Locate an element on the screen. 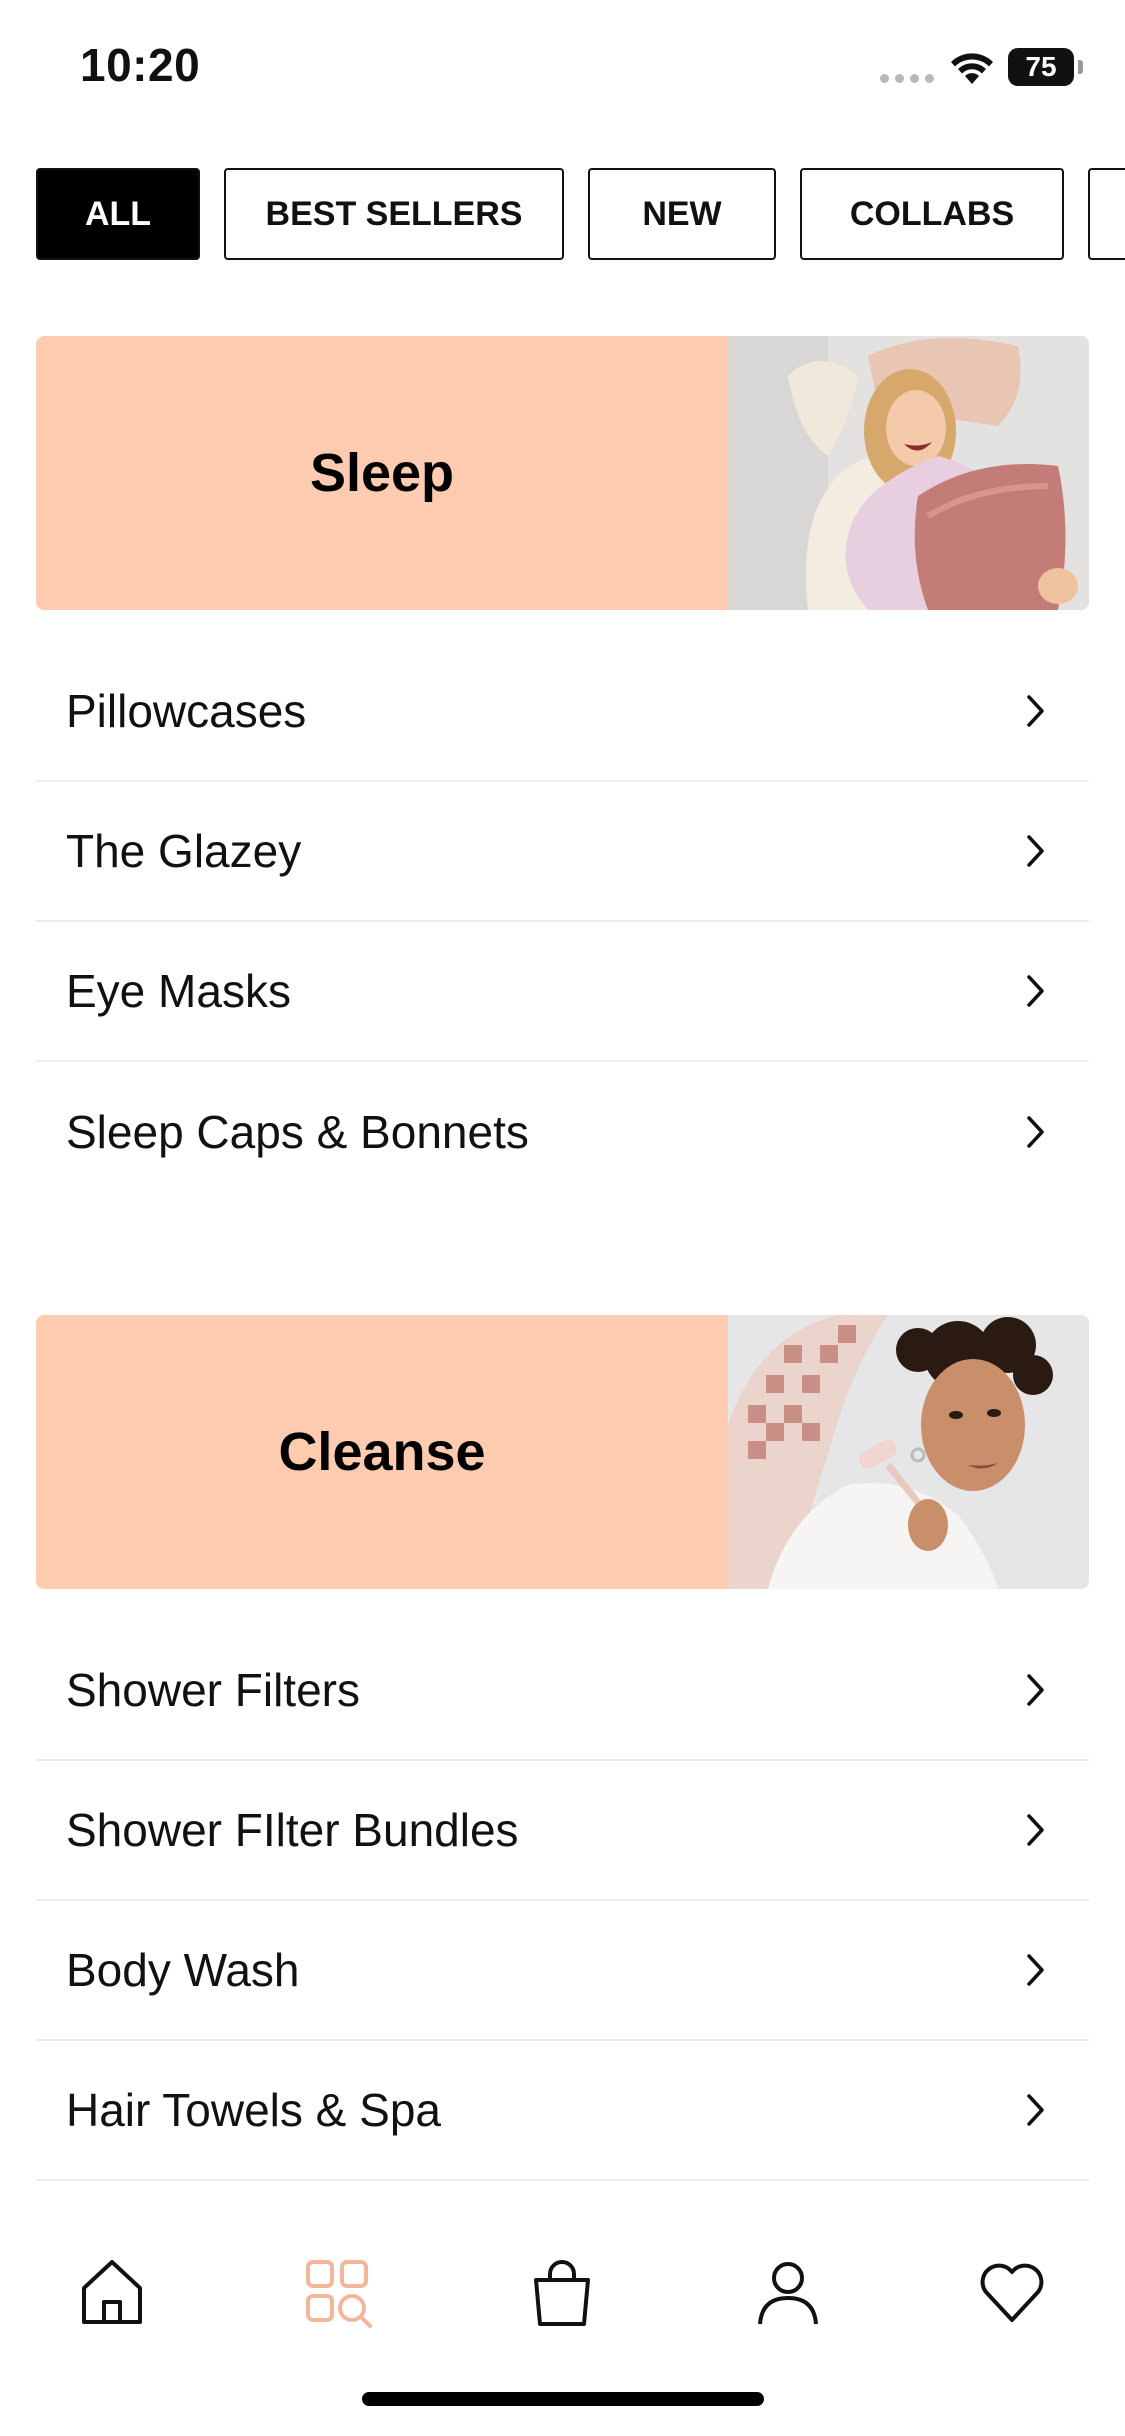  woman-with-silk-pillows-photo is located at coordinates (908, 473).